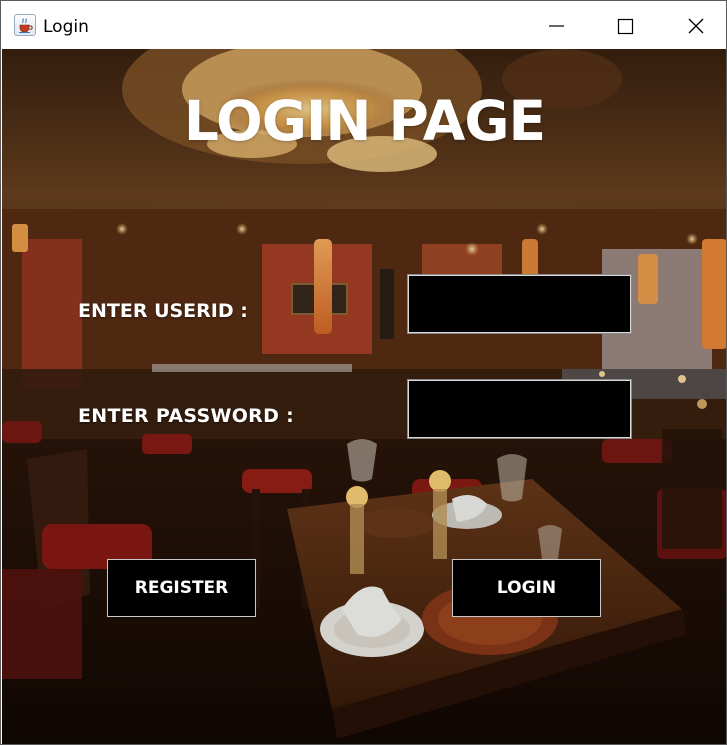  I want to click on minimize-icon, so click(556, 26).